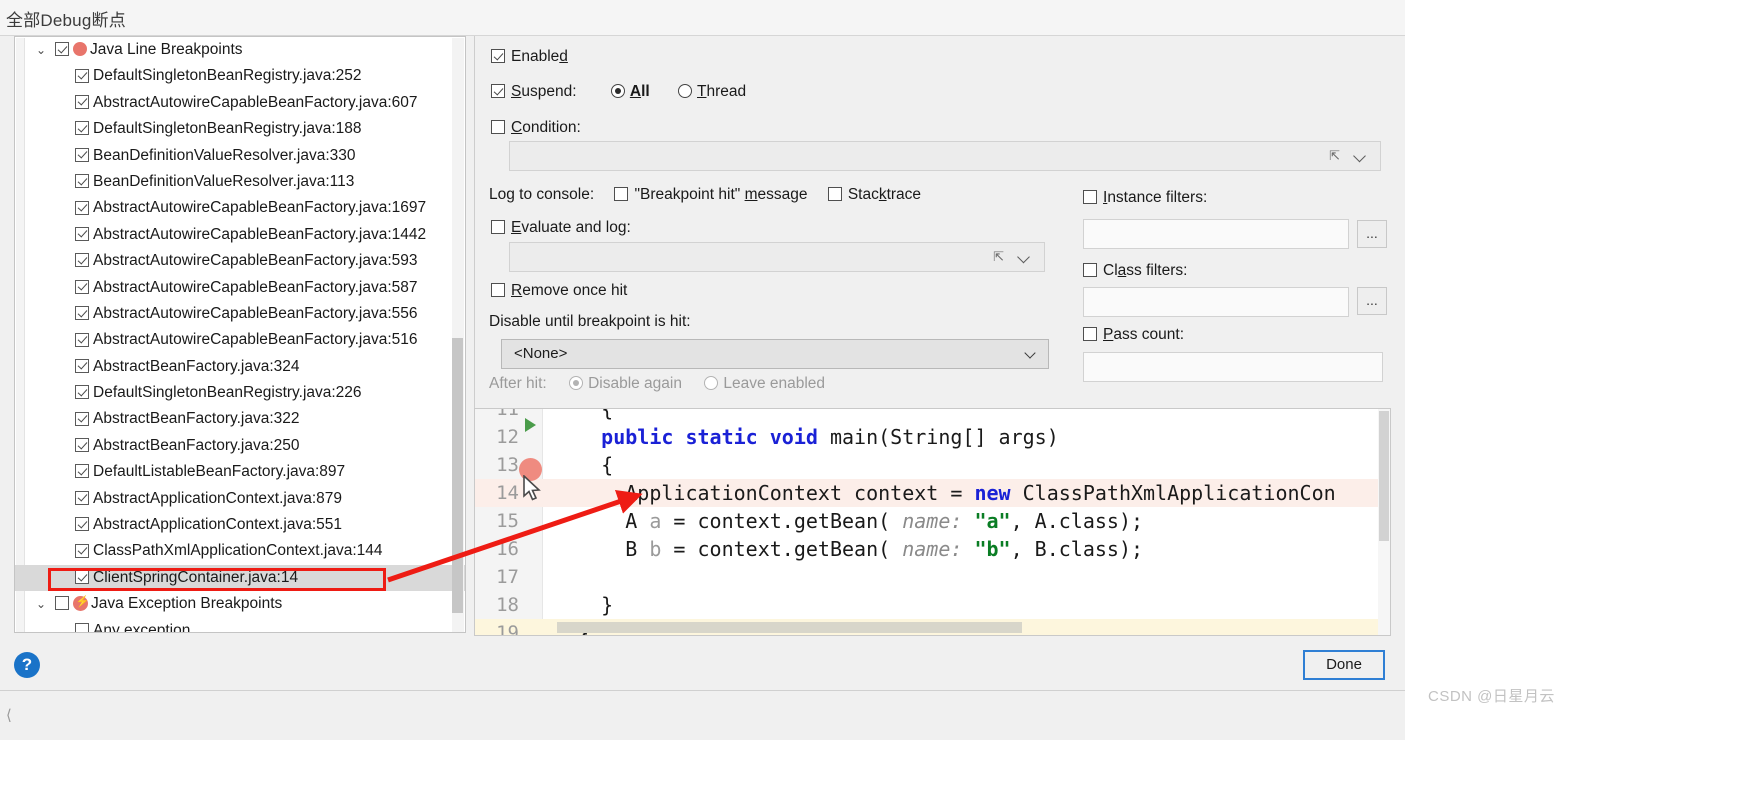 The width and height of the screenshot is (1748, 794). I want to click on tree-item-0-15: DefaultListableBeanFactory.java:897, so click(240, 472).